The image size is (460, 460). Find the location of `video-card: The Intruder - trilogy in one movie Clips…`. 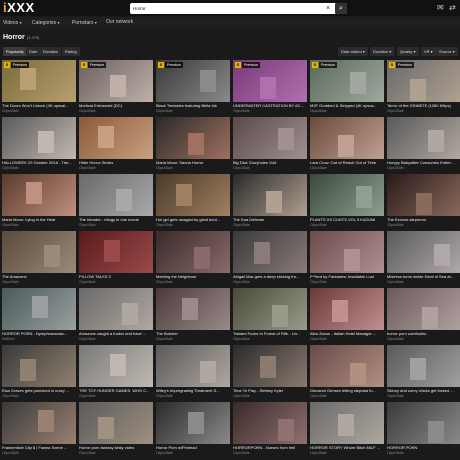

video-card: The Intruder - trilogy in one movie Clips… is located at coordinates (116, 202).